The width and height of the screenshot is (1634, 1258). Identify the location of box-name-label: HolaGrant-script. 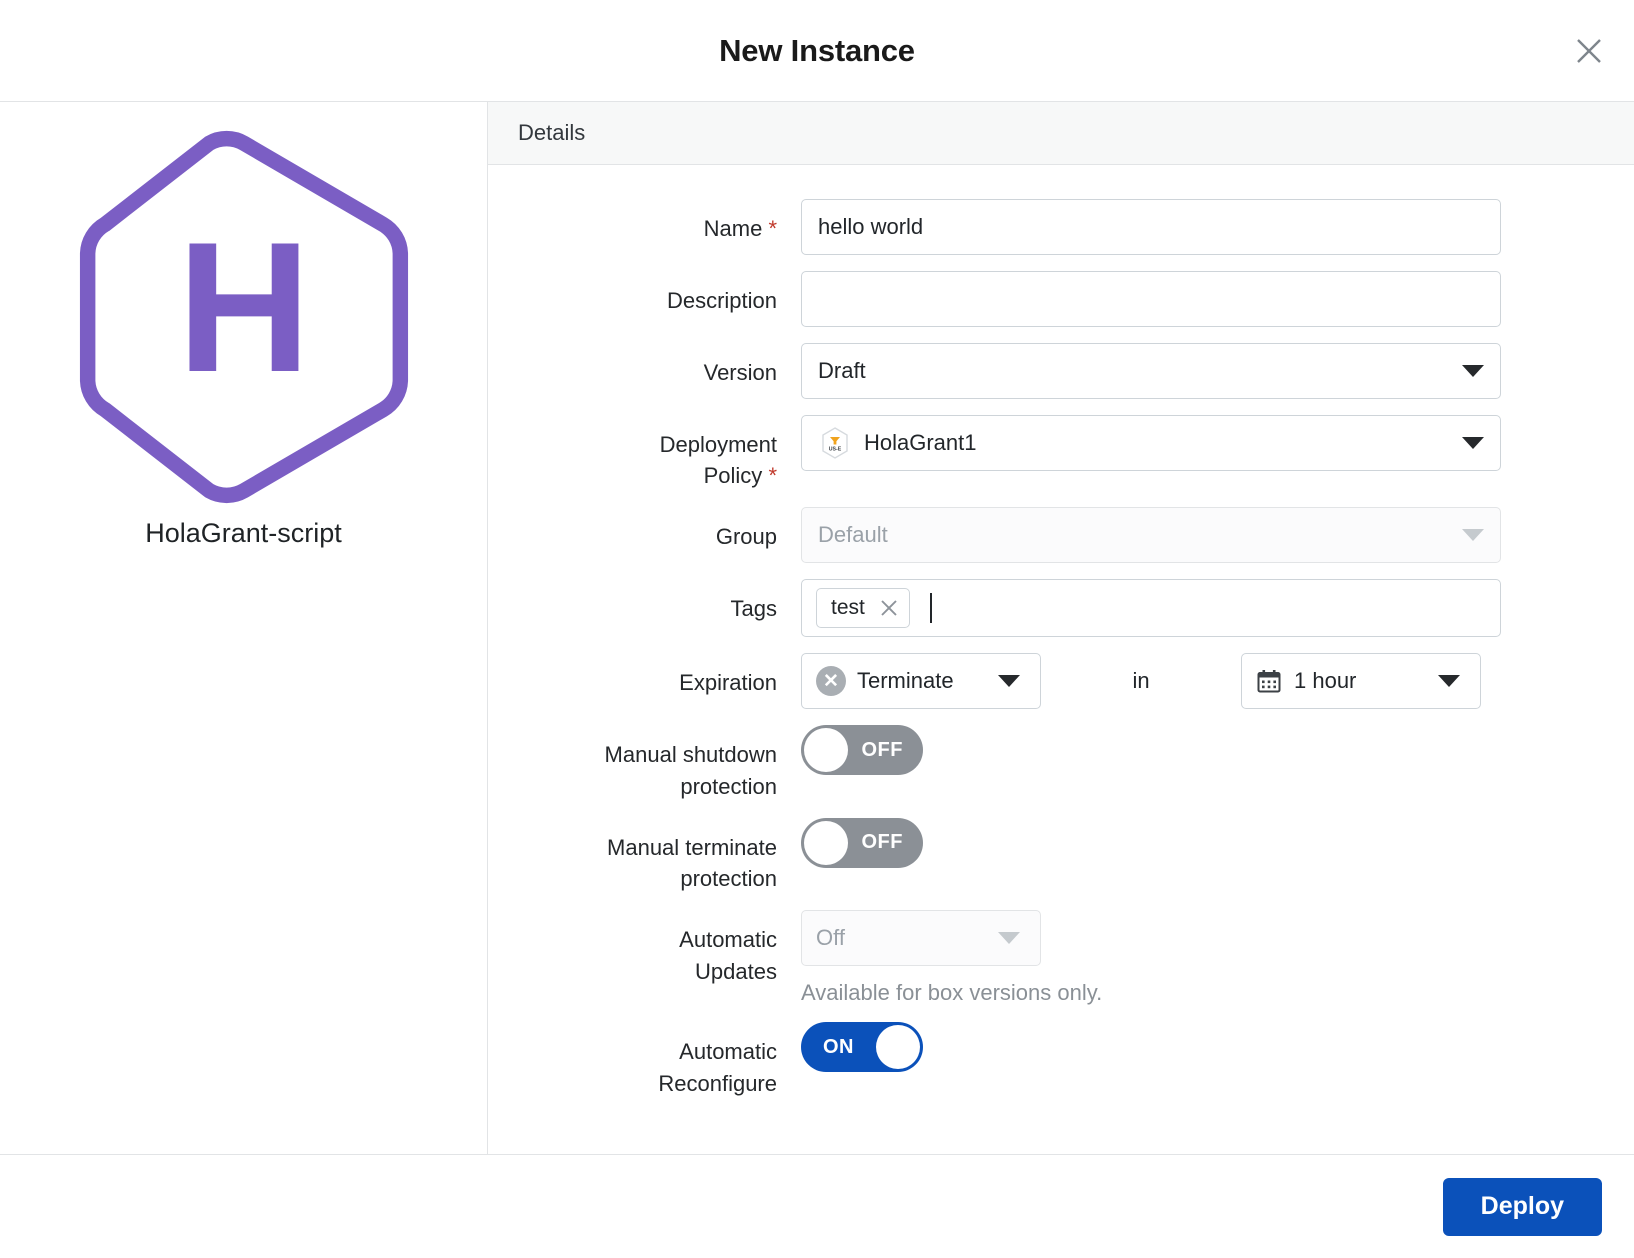
(243, 533).